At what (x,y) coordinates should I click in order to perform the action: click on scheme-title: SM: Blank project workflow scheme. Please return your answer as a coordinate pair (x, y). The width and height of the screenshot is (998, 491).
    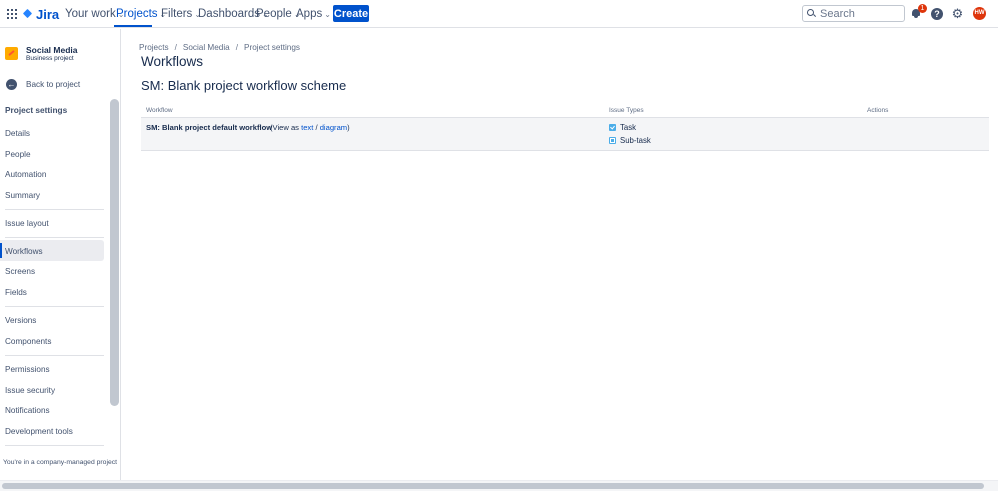
    Looking at the image, I should click on (244, 85).